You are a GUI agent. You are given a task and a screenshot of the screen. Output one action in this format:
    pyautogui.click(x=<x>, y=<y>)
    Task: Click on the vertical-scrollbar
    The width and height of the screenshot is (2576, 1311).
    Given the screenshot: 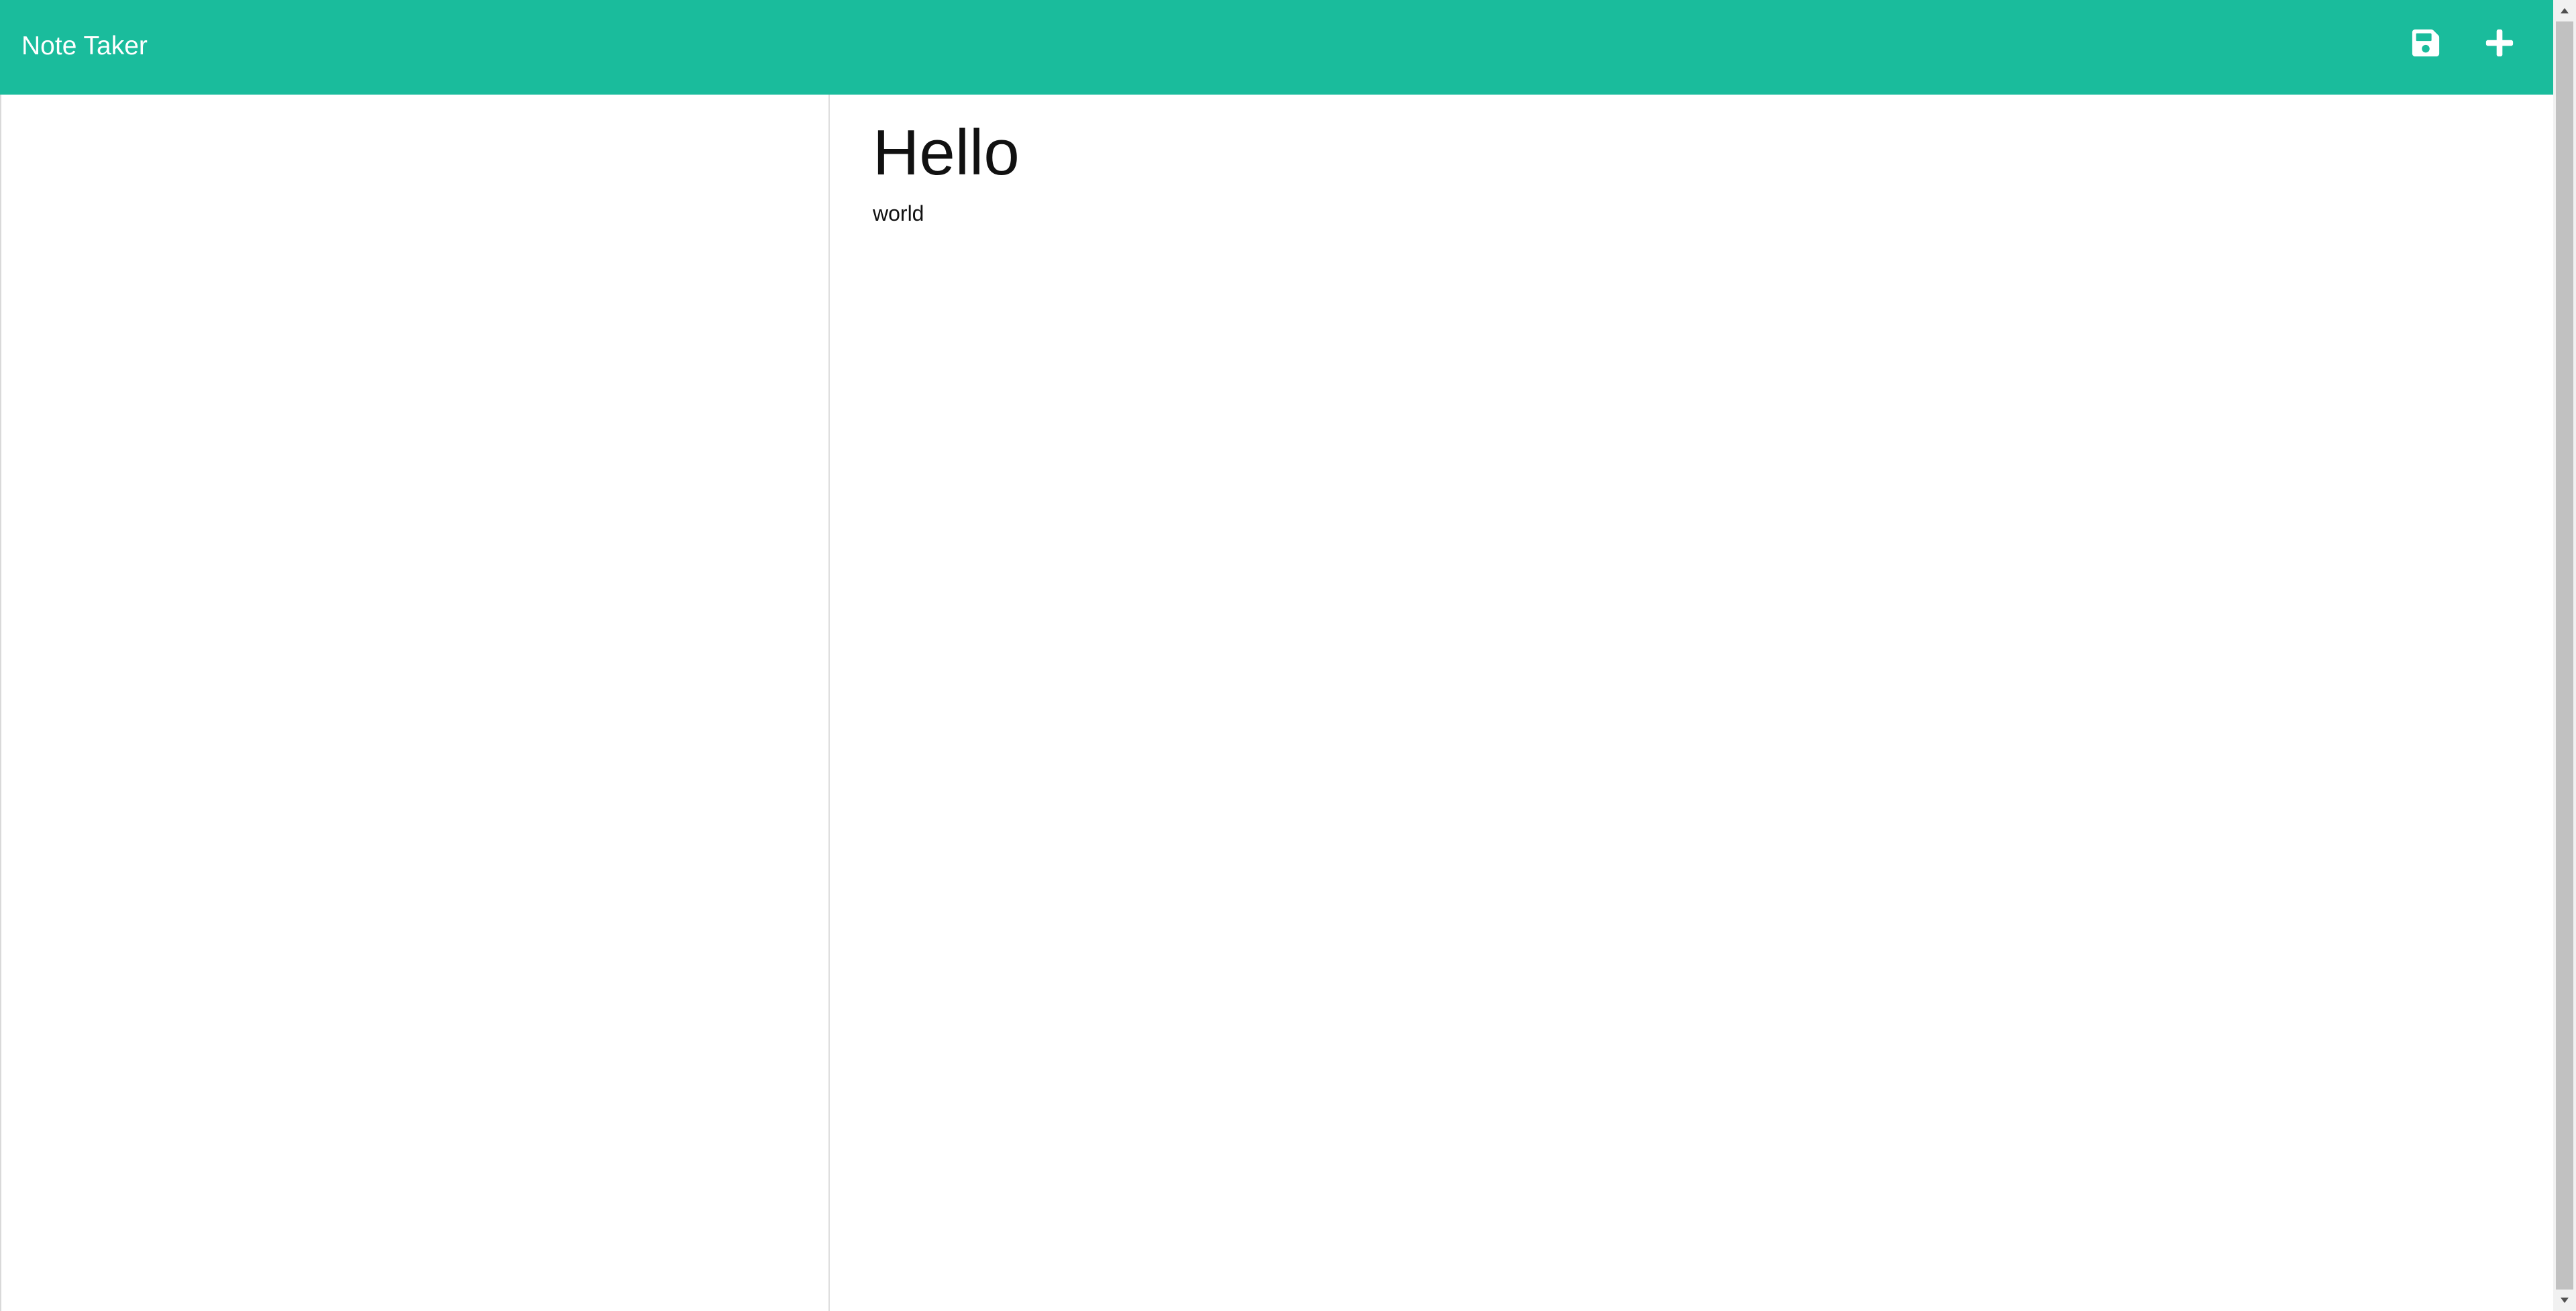 What is the action you would take?
    pyautogui.click(x=2564, y=655)
    